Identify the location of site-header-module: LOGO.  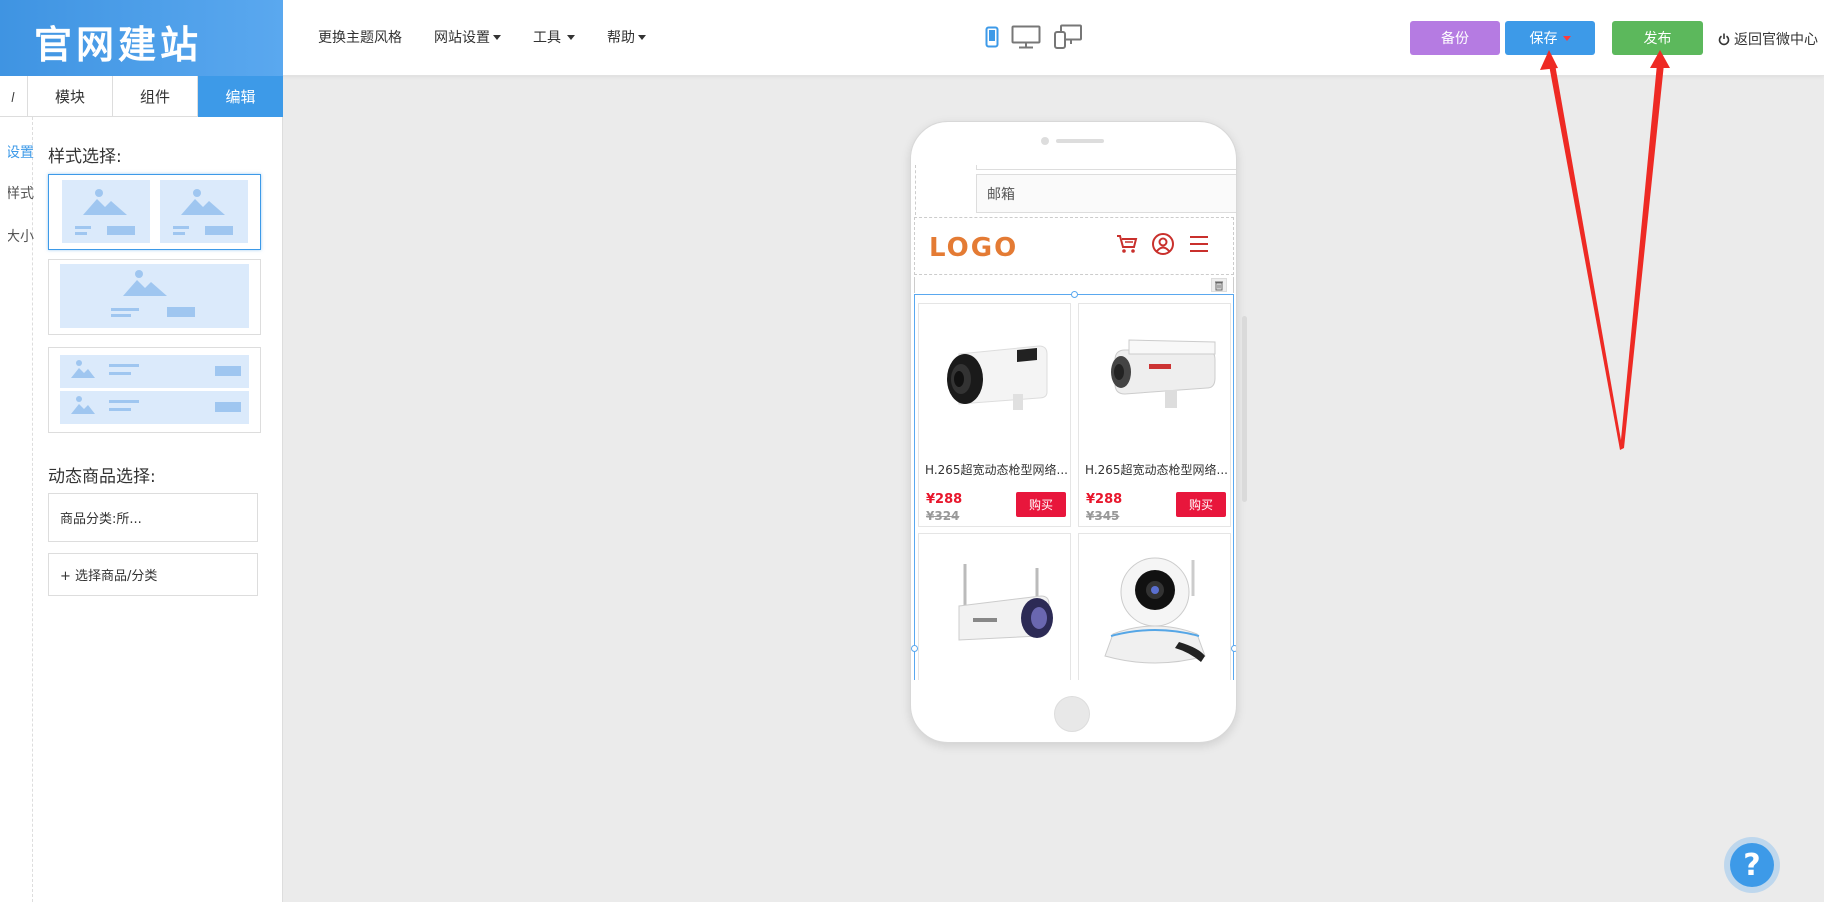
(1074, 246).